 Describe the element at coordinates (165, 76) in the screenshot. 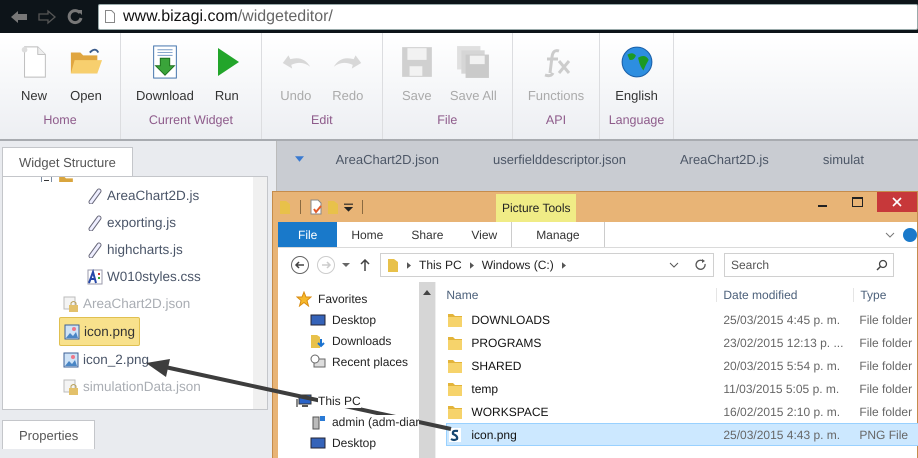

I see `ribbon-button: Download` at that location.